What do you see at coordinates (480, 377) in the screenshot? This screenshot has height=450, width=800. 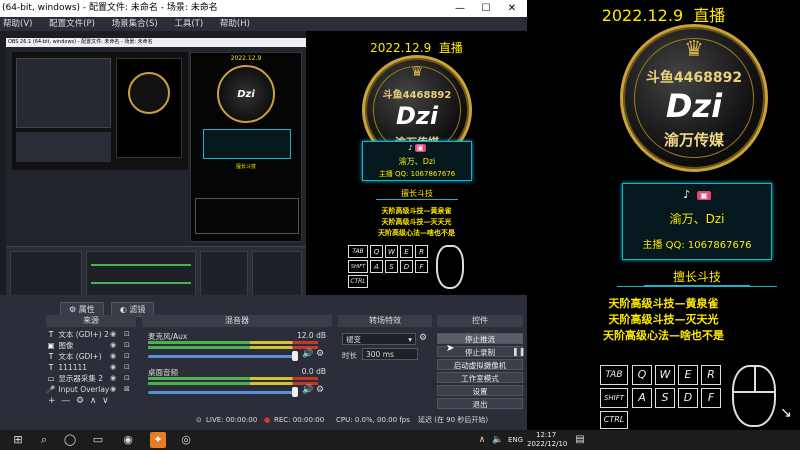 I see `studio-mode-button: 工作室模式` at bounding box center [480, 377].